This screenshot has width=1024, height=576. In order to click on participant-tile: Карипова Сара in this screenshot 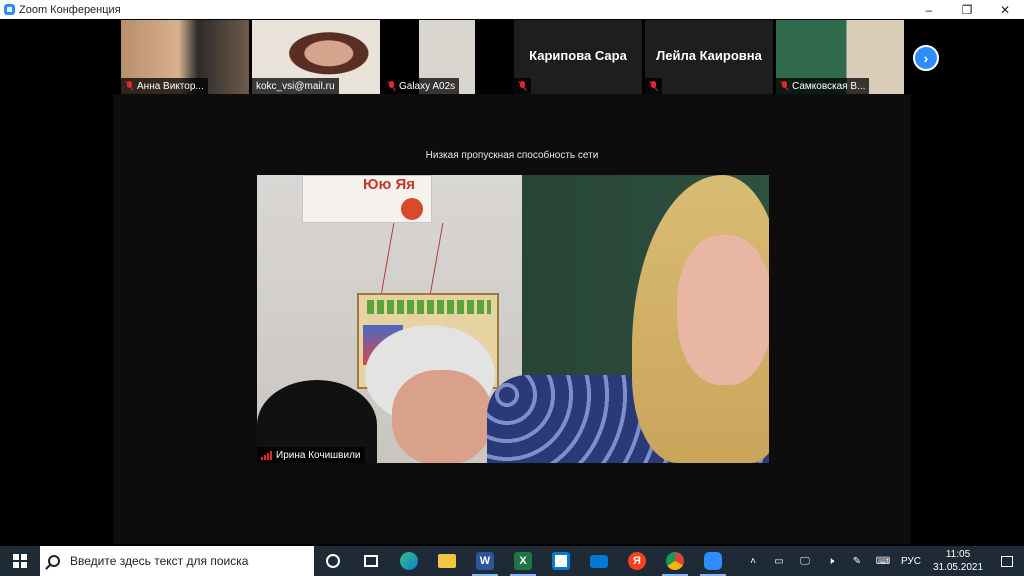, I will do `click(578, 57)`.